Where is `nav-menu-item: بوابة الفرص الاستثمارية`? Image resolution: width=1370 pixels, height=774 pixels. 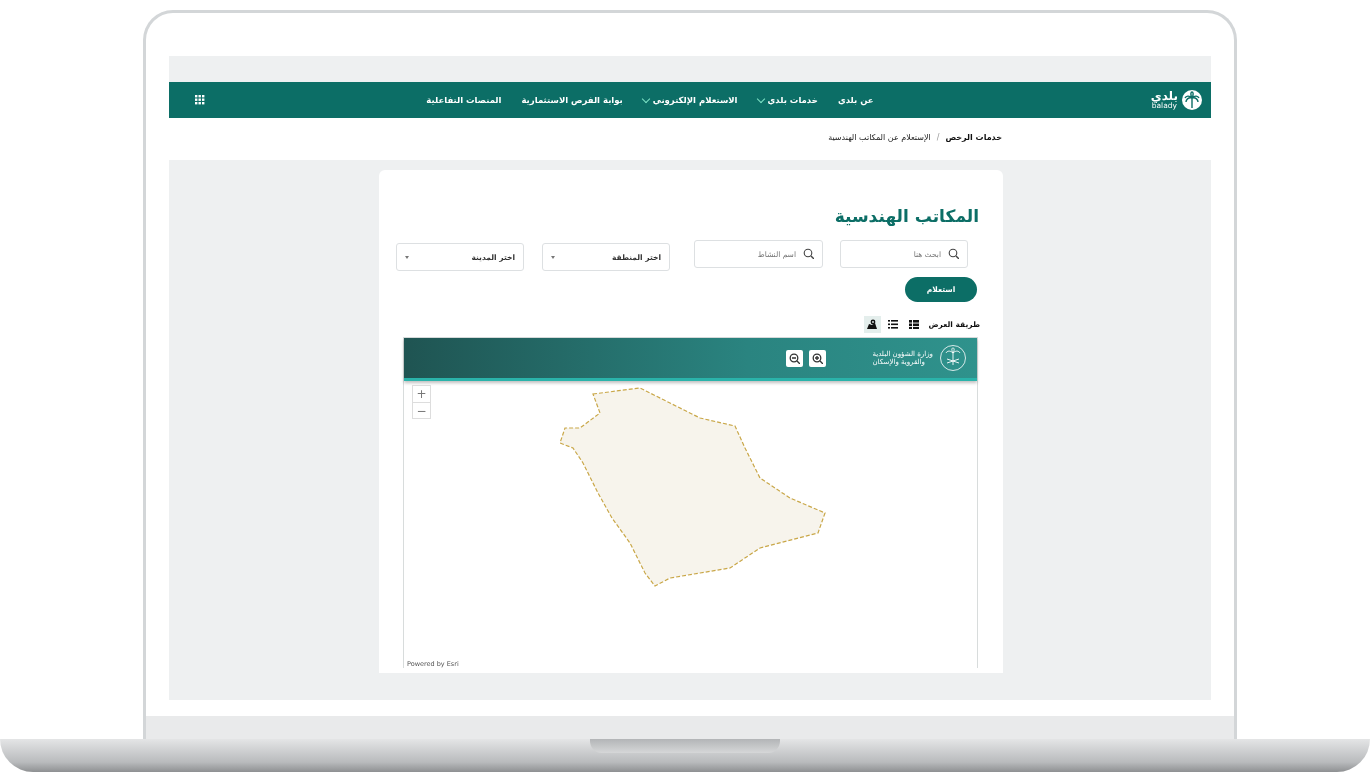 nav-menu-item: بوابة الفرص الاستثمارية is located at coordinates (572, 100).